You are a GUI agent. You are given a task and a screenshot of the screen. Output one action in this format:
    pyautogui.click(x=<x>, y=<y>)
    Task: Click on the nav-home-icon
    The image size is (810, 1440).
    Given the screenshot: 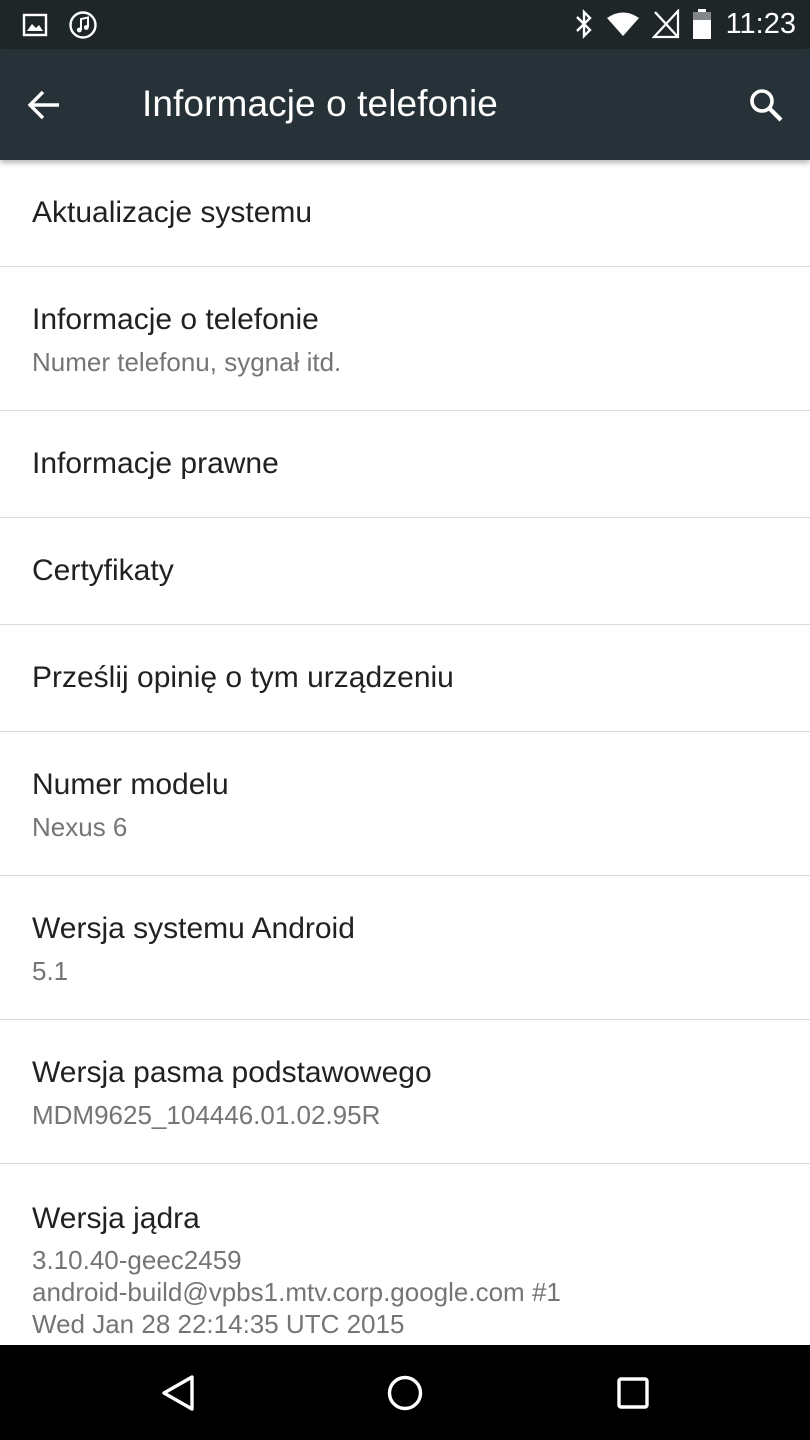 What is the action you would take?
    pyautogui.click(x=405, y=1393)
    